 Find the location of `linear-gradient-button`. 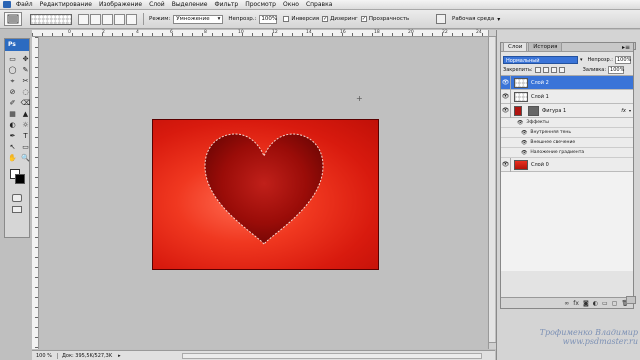

linear-gradient-button is located at coordinates (83, 19).